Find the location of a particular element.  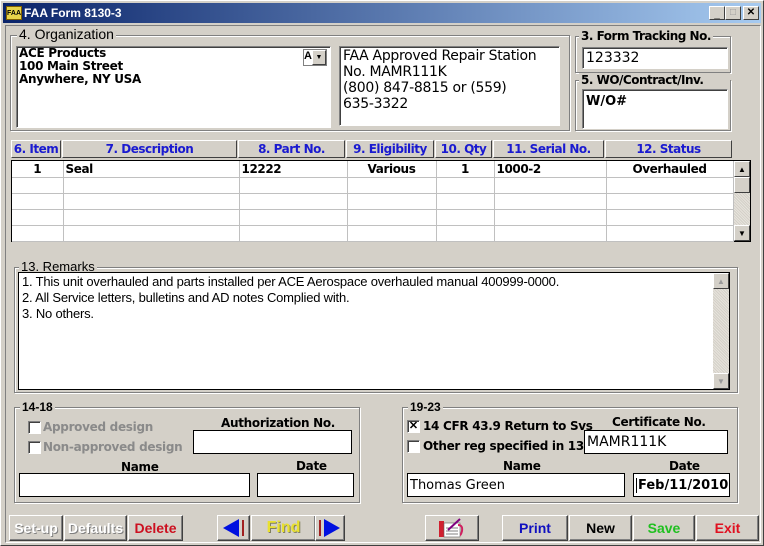

authorization-number-field is located at coordinates (272, 442).